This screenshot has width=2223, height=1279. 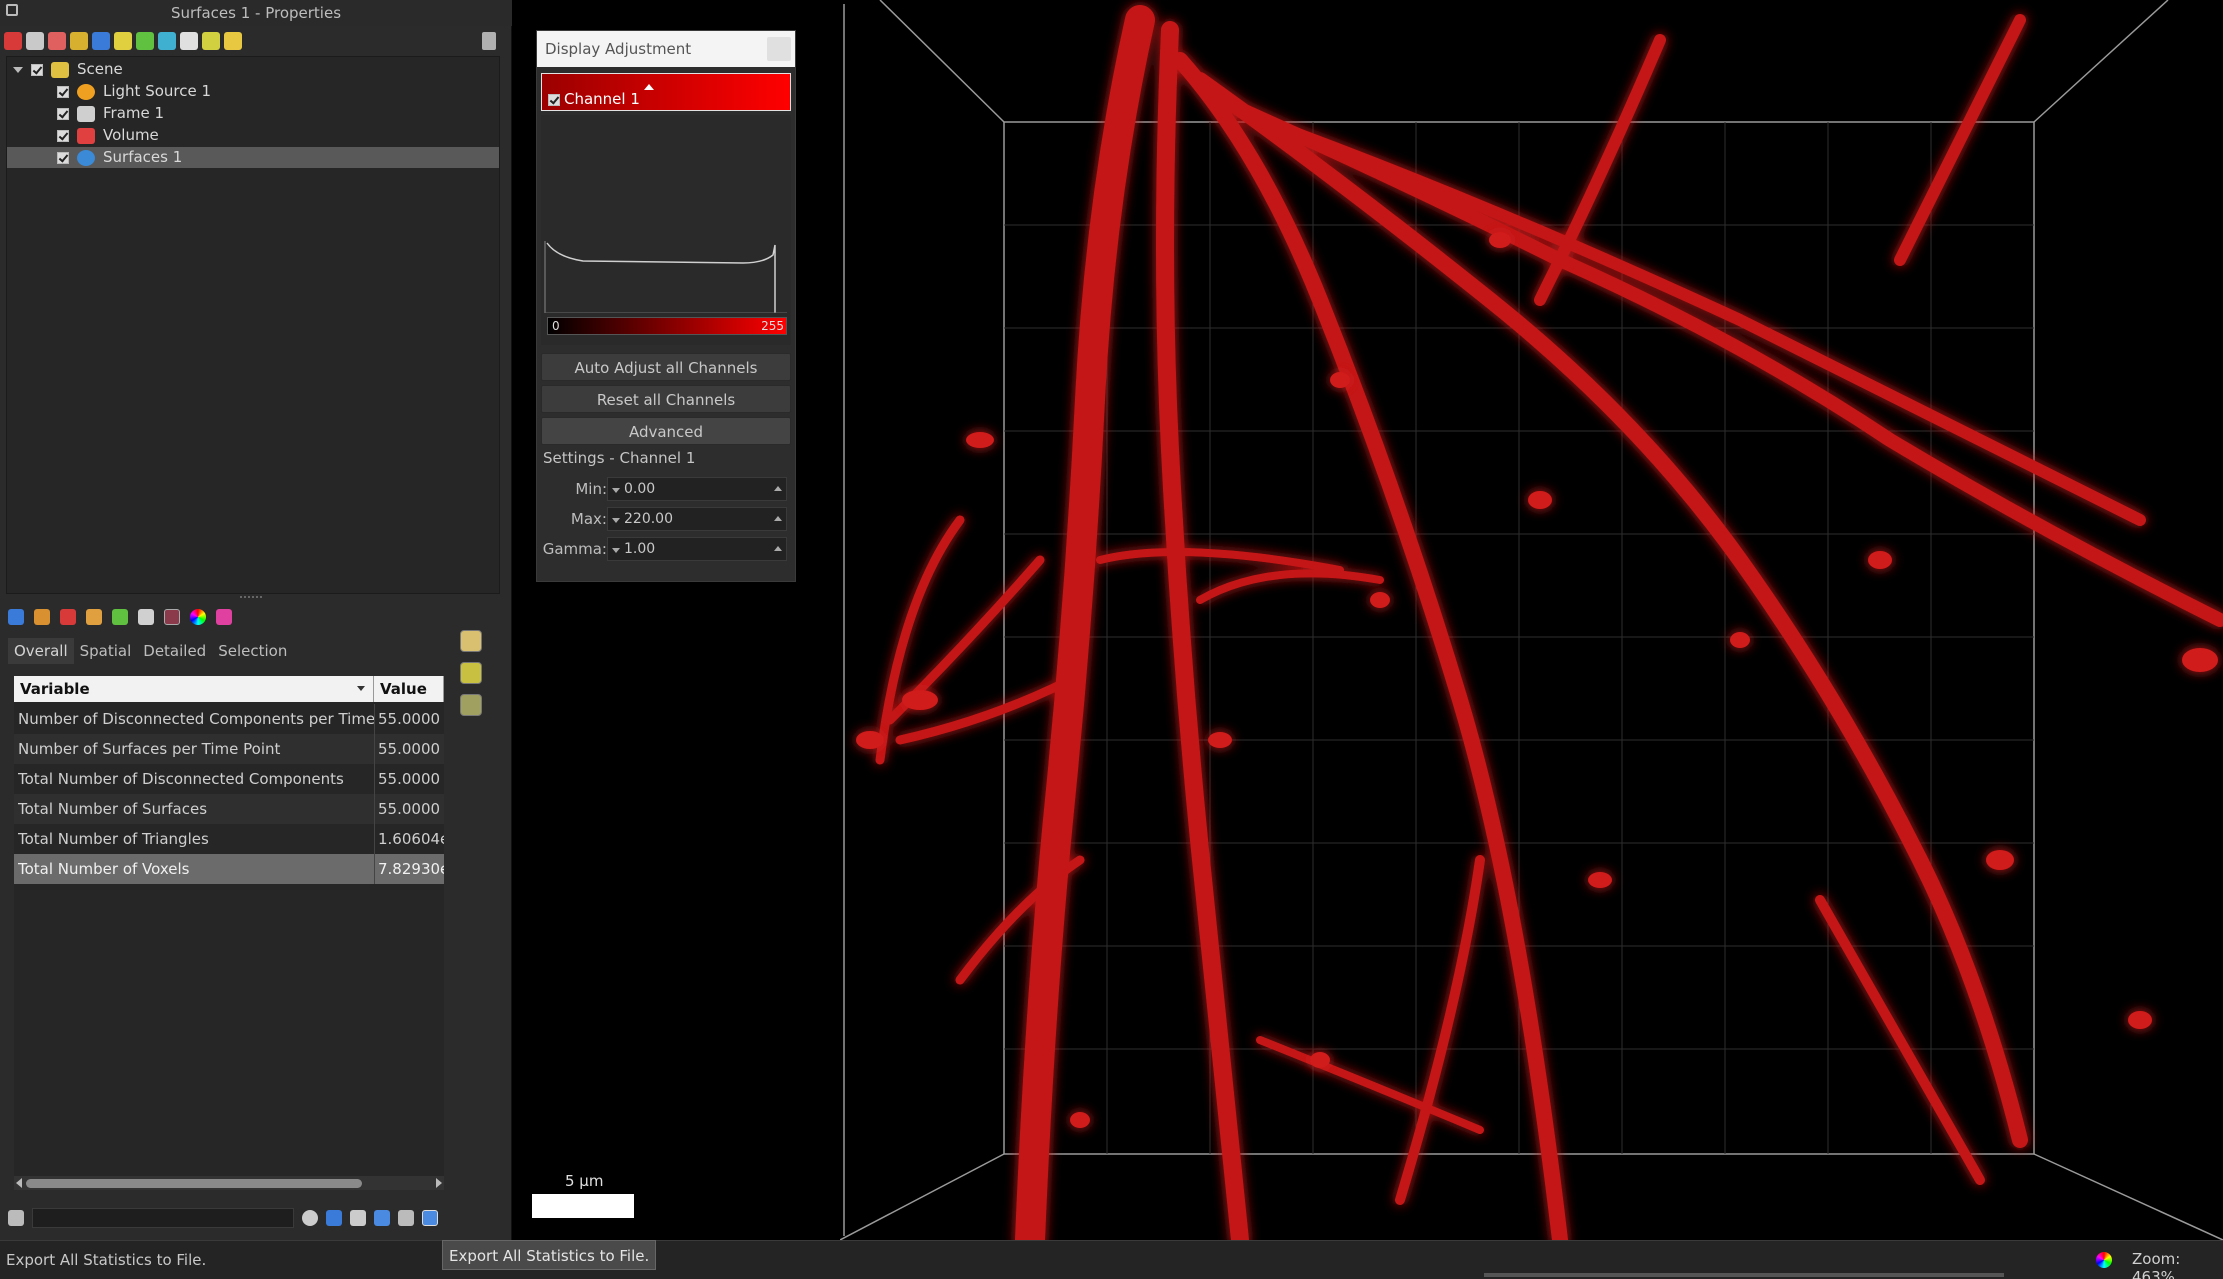 I want to click on tab-detailed: Detailed, so click(x=174, y=651).